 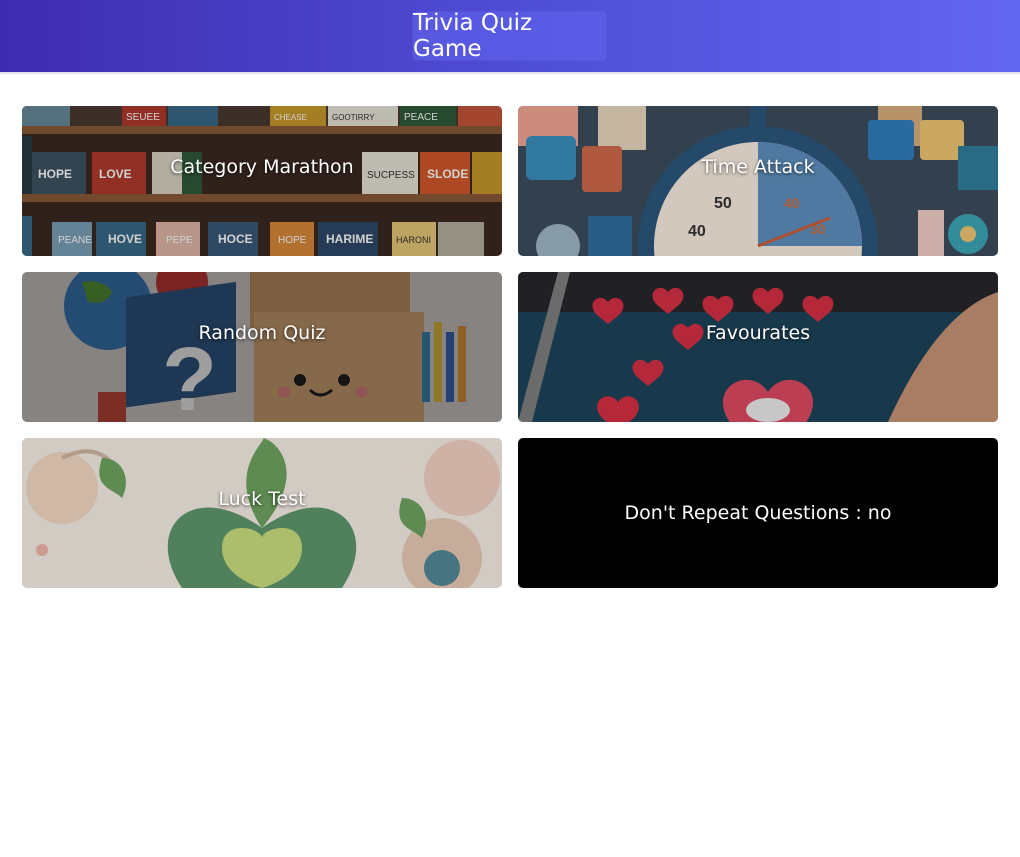 I want to click on dont-repeat-questions-label: Don't Repeat Questions : no, so click(x=758, y=513).